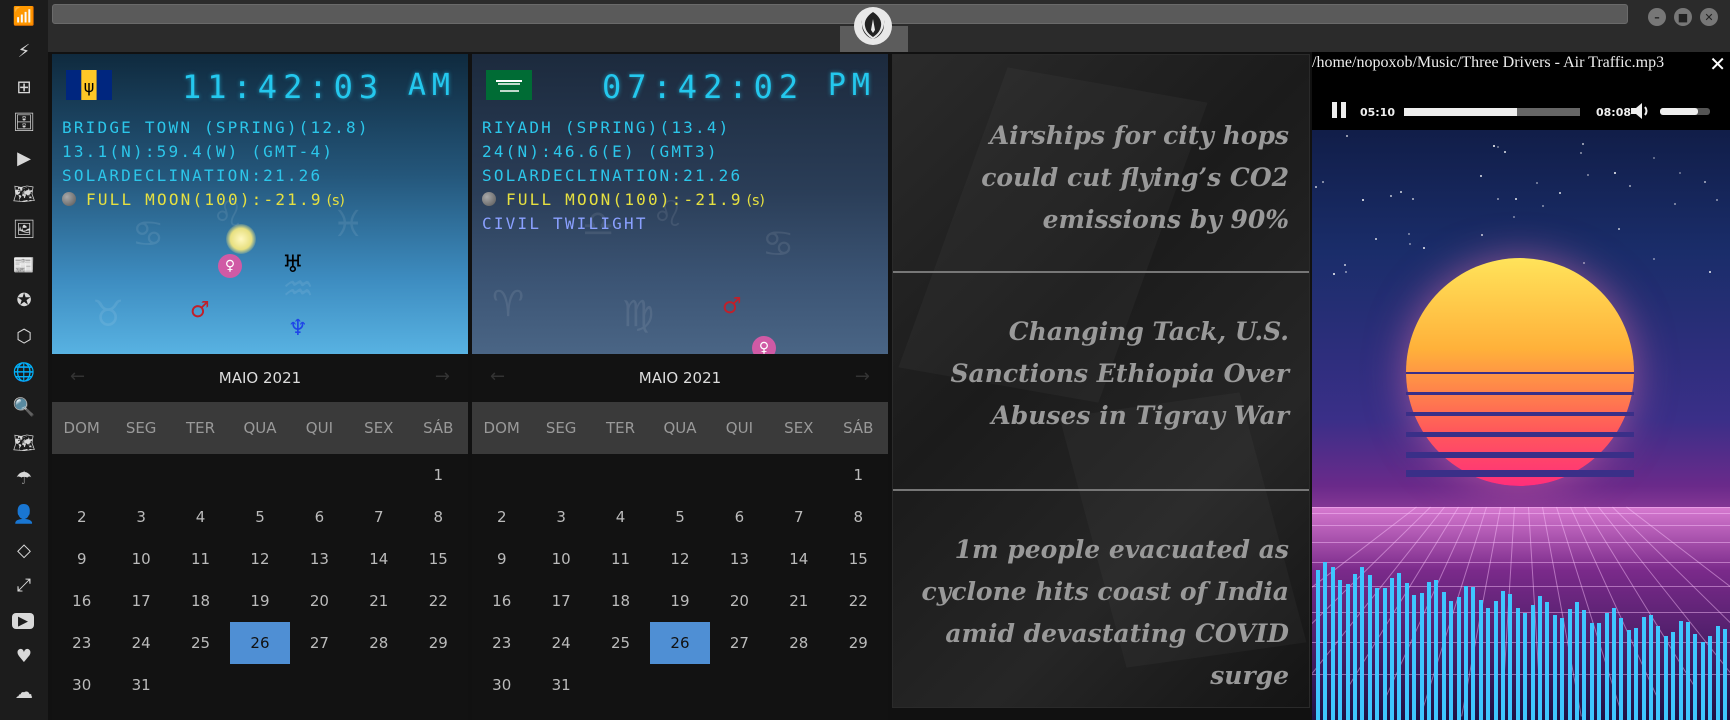 The height and width of the screenshot is (720, 1730). What do you see at coordinates (1340, 110) in the screenshot?
I see `pause-icon` at bounding box center [1340, 110].